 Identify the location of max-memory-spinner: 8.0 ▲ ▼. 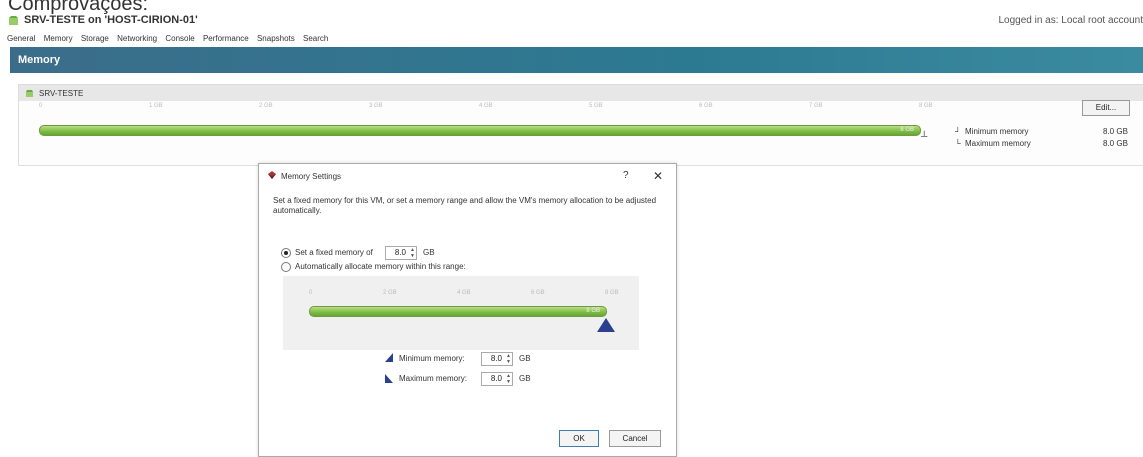
(497, 379).